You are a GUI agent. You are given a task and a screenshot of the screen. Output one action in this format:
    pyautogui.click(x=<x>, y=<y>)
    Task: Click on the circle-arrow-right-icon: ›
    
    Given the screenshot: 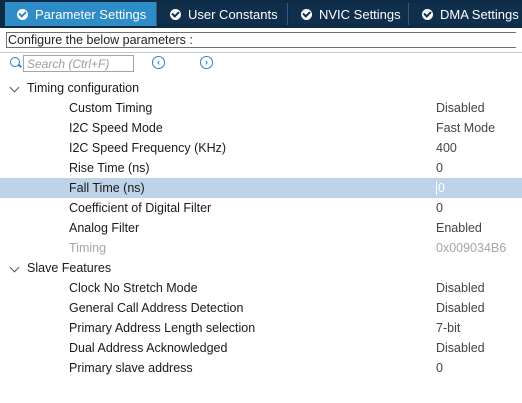 What is the action you would take?
    pyautogui.click(x=206, y=62)
    